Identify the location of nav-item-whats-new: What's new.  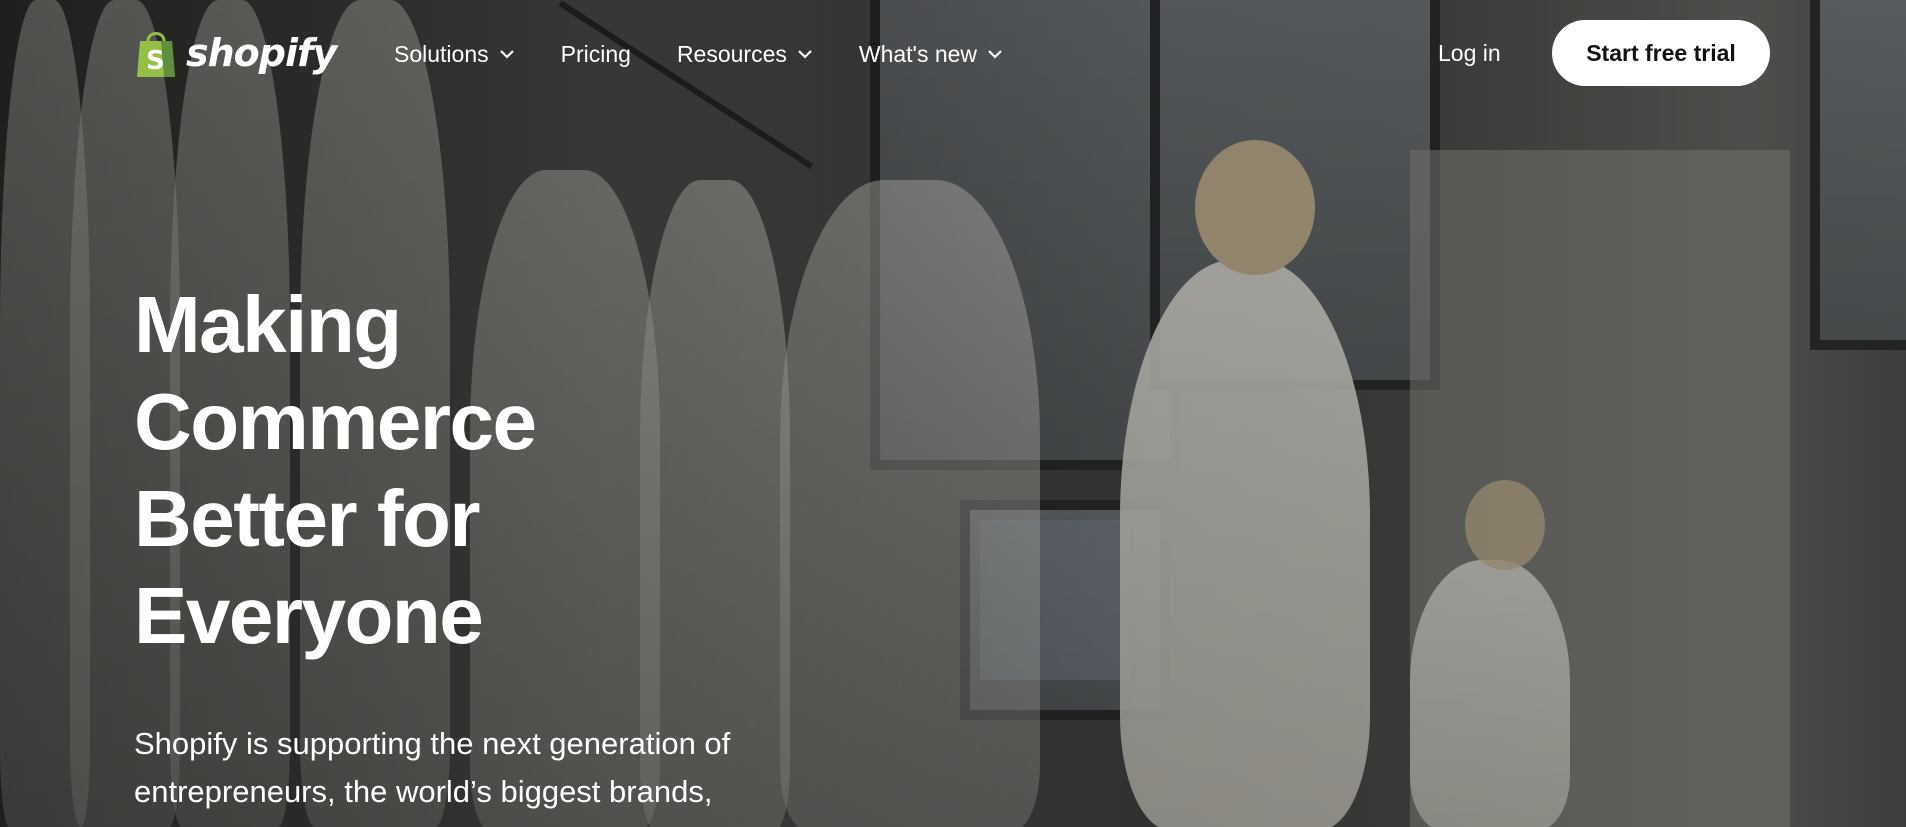
(931, 54).